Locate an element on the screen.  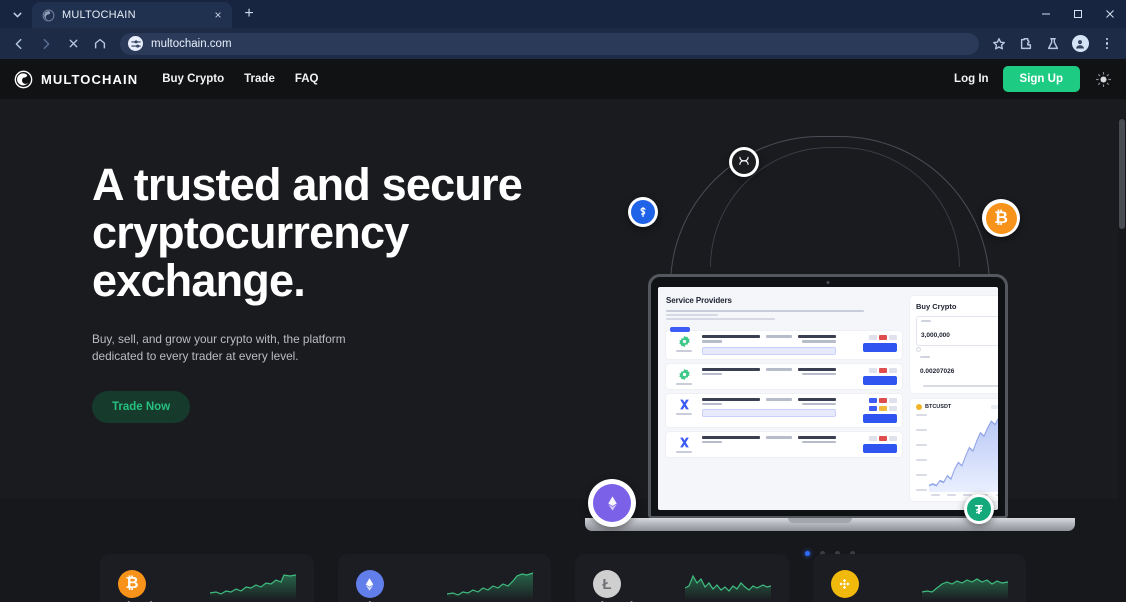
ticker-card-bnb: ▲ 0.23% BNB USD 598.56 is located at coordinates (919, 578).